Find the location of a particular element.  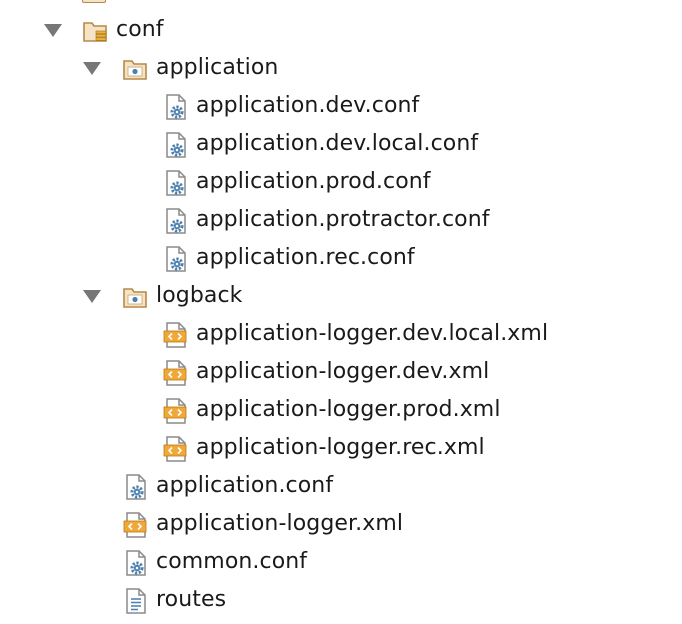

folder-icon is located at coordinates (94, 1).